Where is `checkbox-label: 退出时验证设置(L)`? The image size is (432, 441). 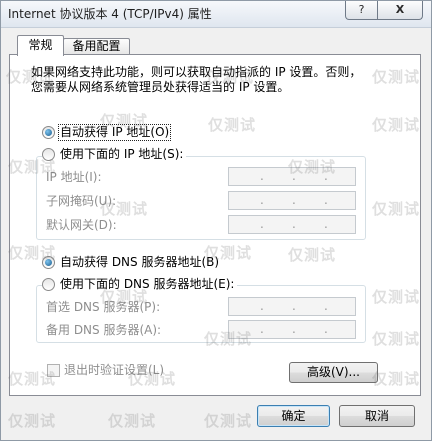
checkbox-label: 退出时验证设置(L) is located at coordinates (114, 370).